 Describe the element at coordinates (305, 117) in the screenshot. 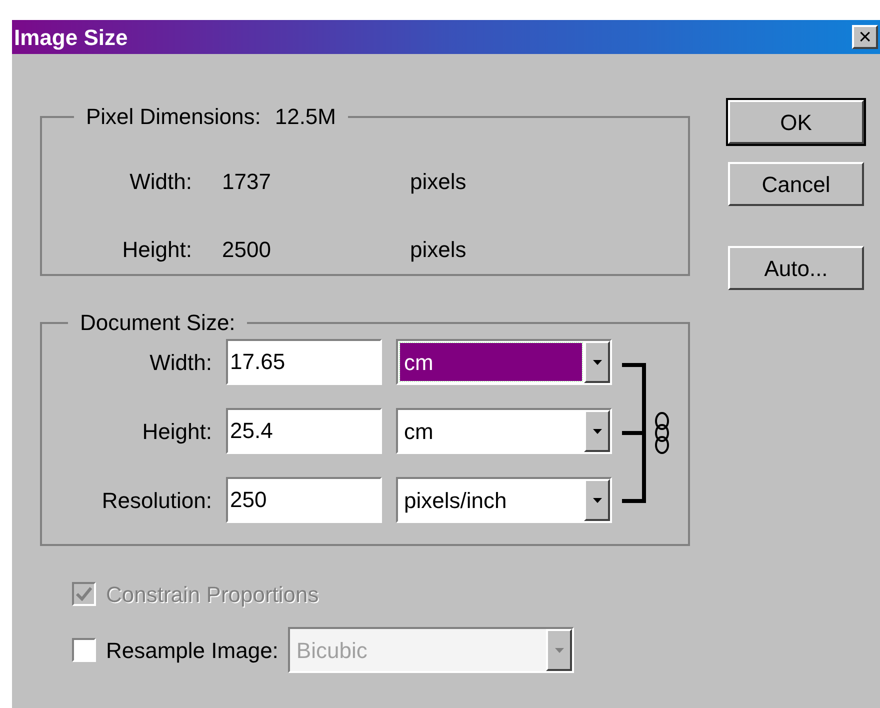

I see `pixel-size-value: 12.5M` at that location.